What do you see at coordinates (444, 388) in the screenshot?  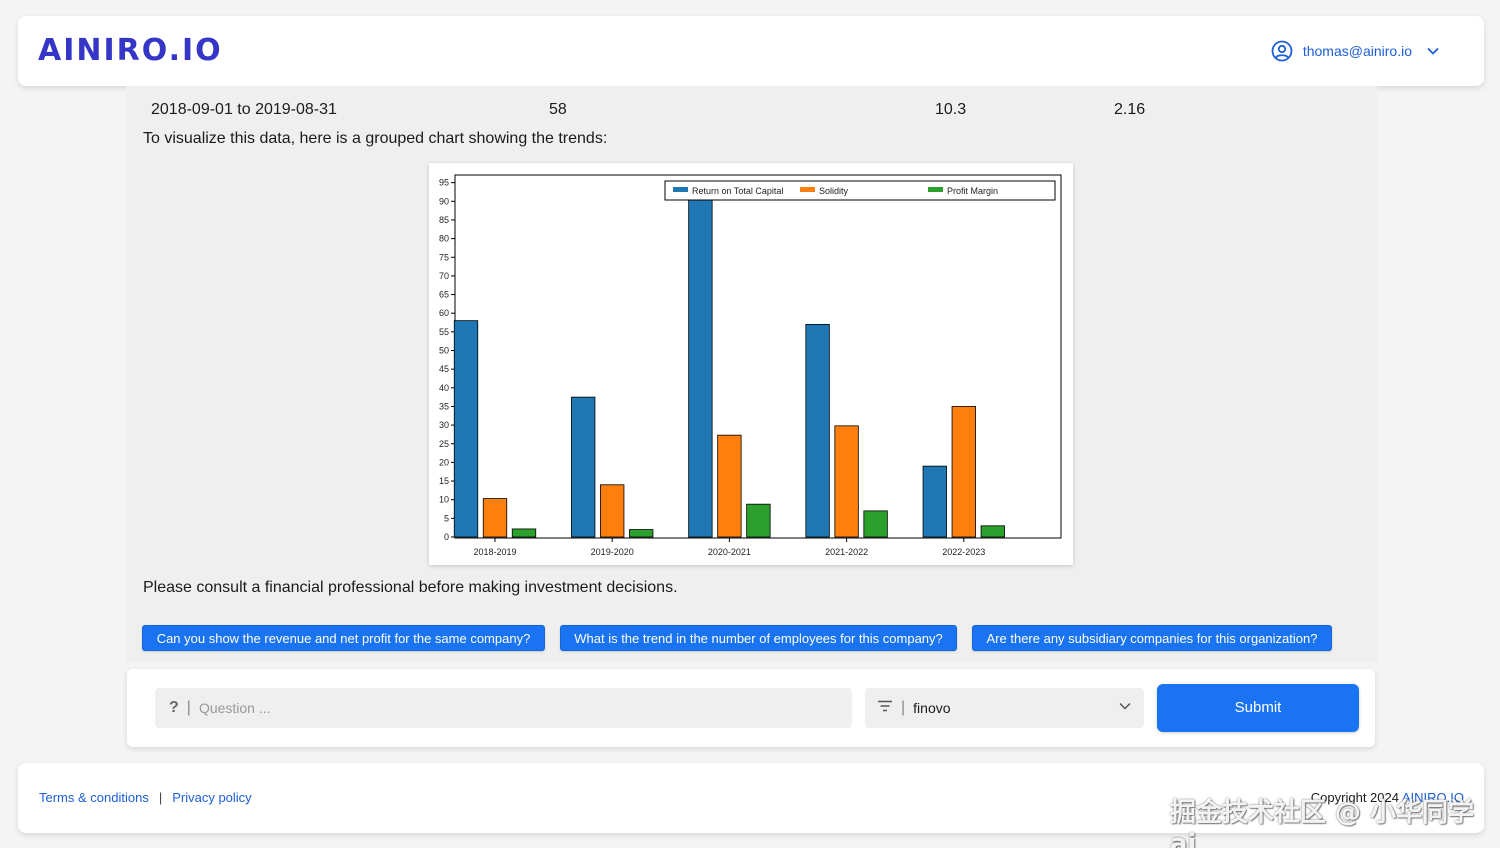 I see `y-tick-label: 40` at bounding box center [444, 388].